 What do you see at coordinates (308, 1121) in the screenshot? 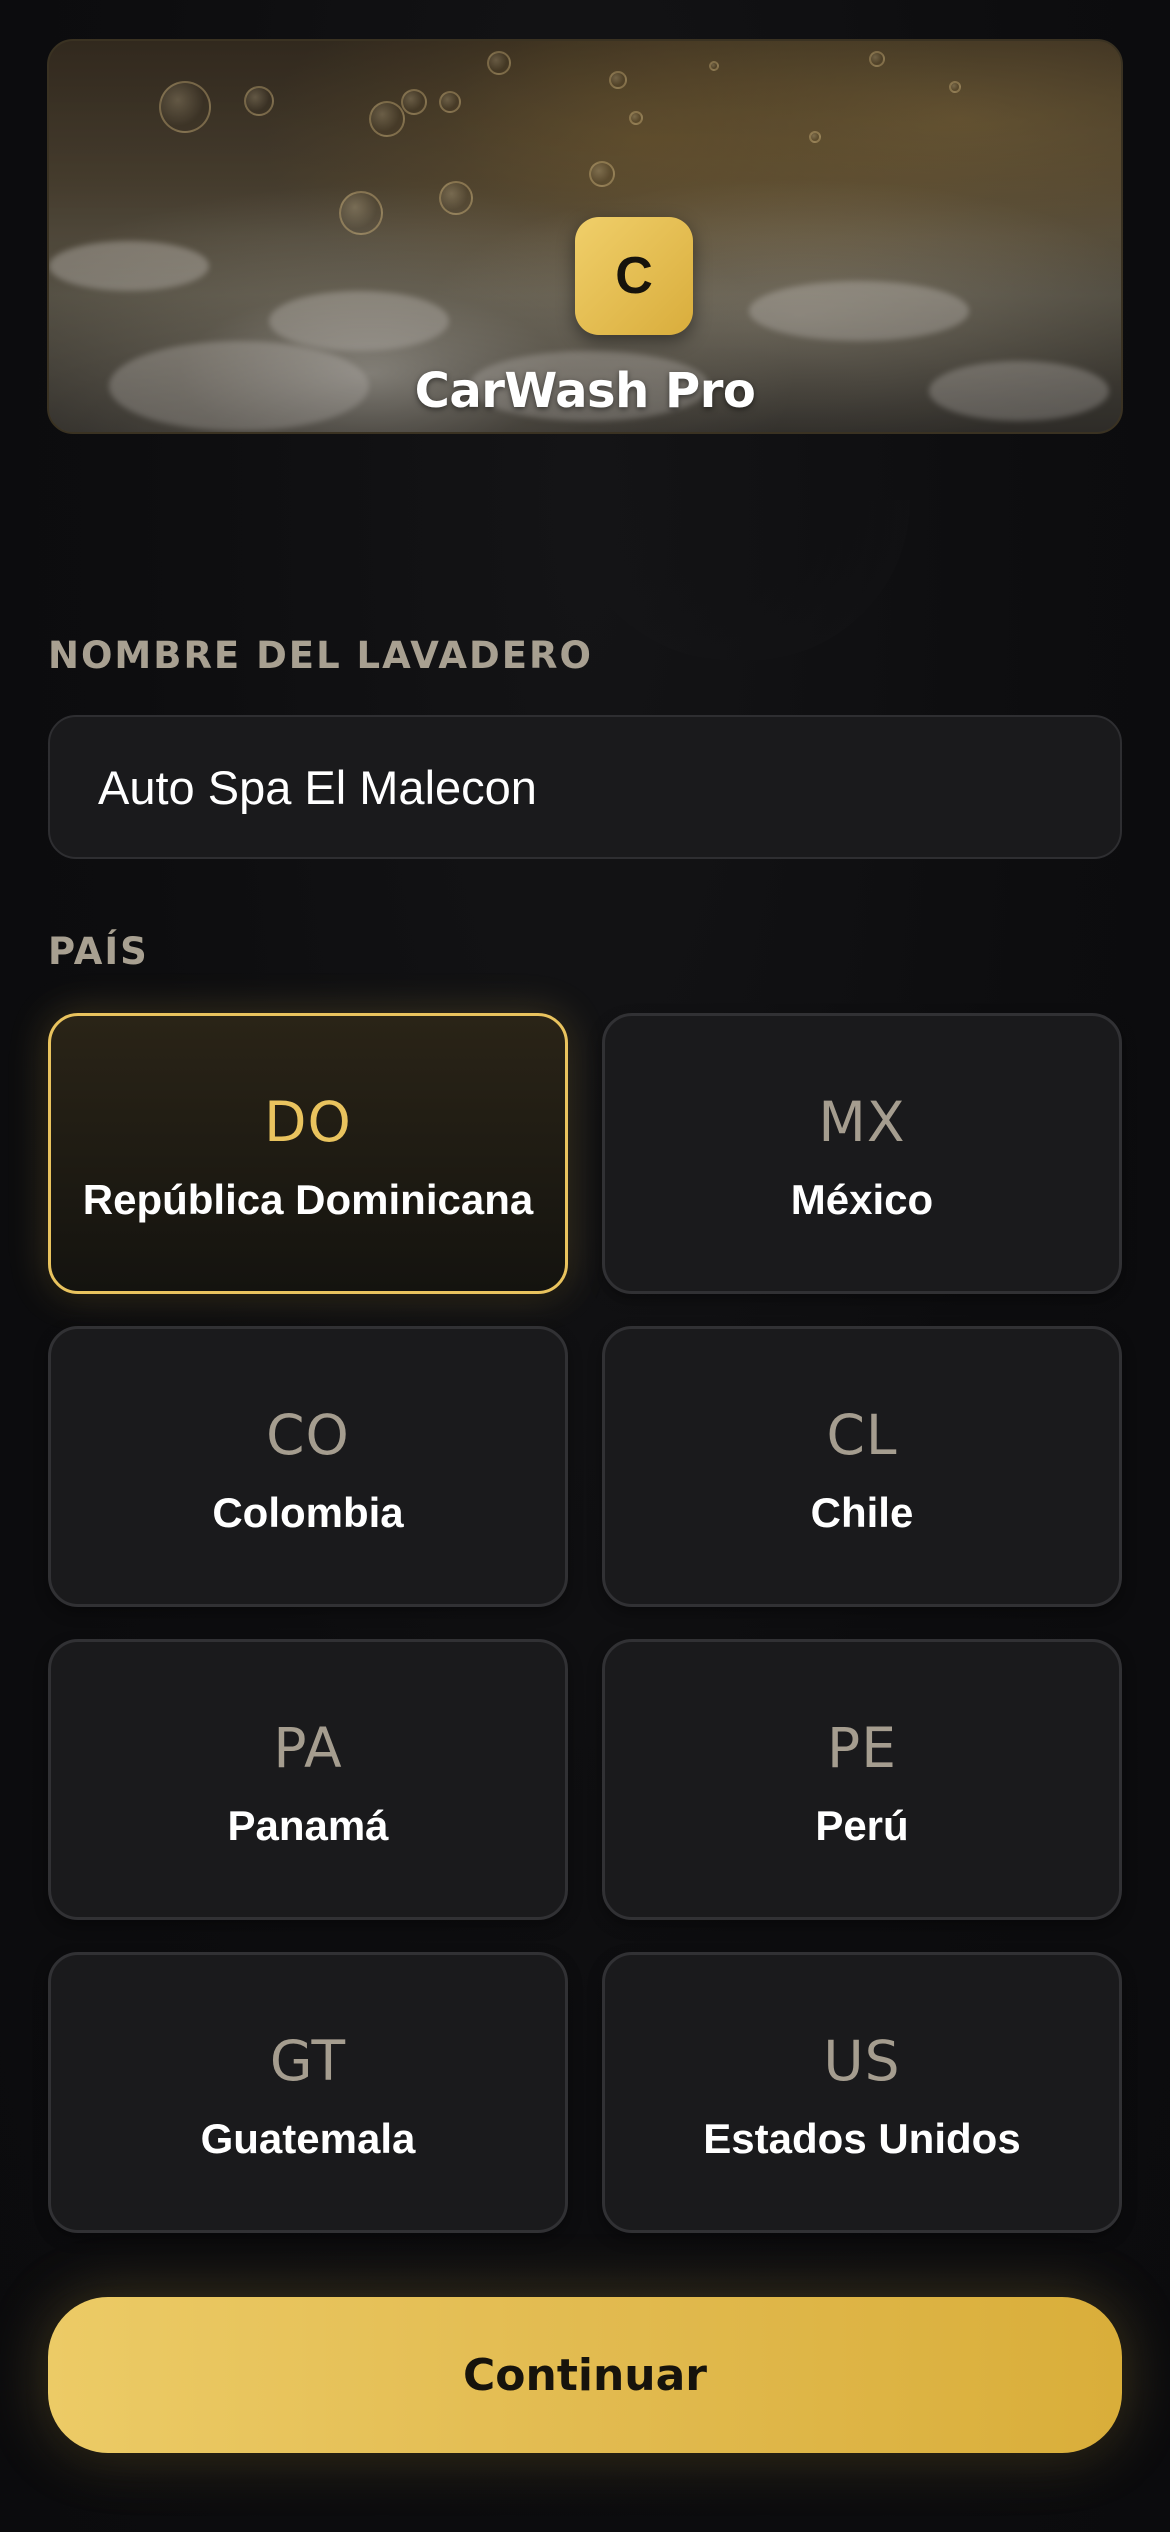
I see `country-code: DO` at bounding box center [308, 1121].